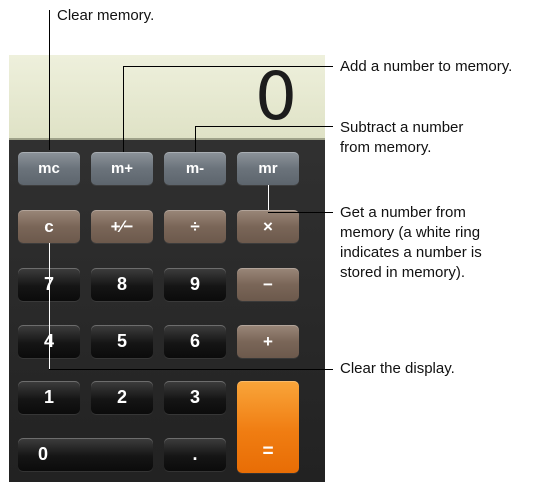 The width and height of the screenshot is (555, 482). What do you see at coordinates (49, 226) in the screenshot?
I see `clear-button: c` at bounding box center [49, 226].